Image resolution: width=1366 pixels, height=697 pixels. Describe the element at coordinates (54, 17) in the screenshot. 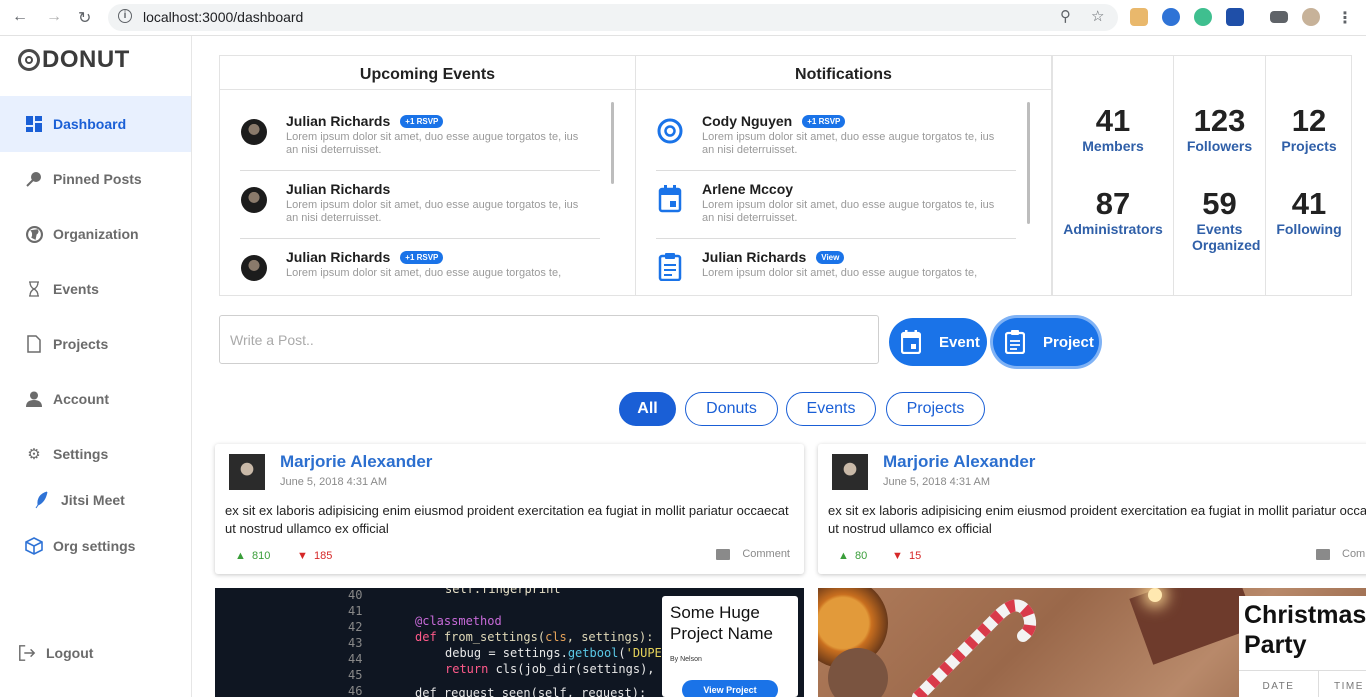

I see `forward-icon: →` at that location.